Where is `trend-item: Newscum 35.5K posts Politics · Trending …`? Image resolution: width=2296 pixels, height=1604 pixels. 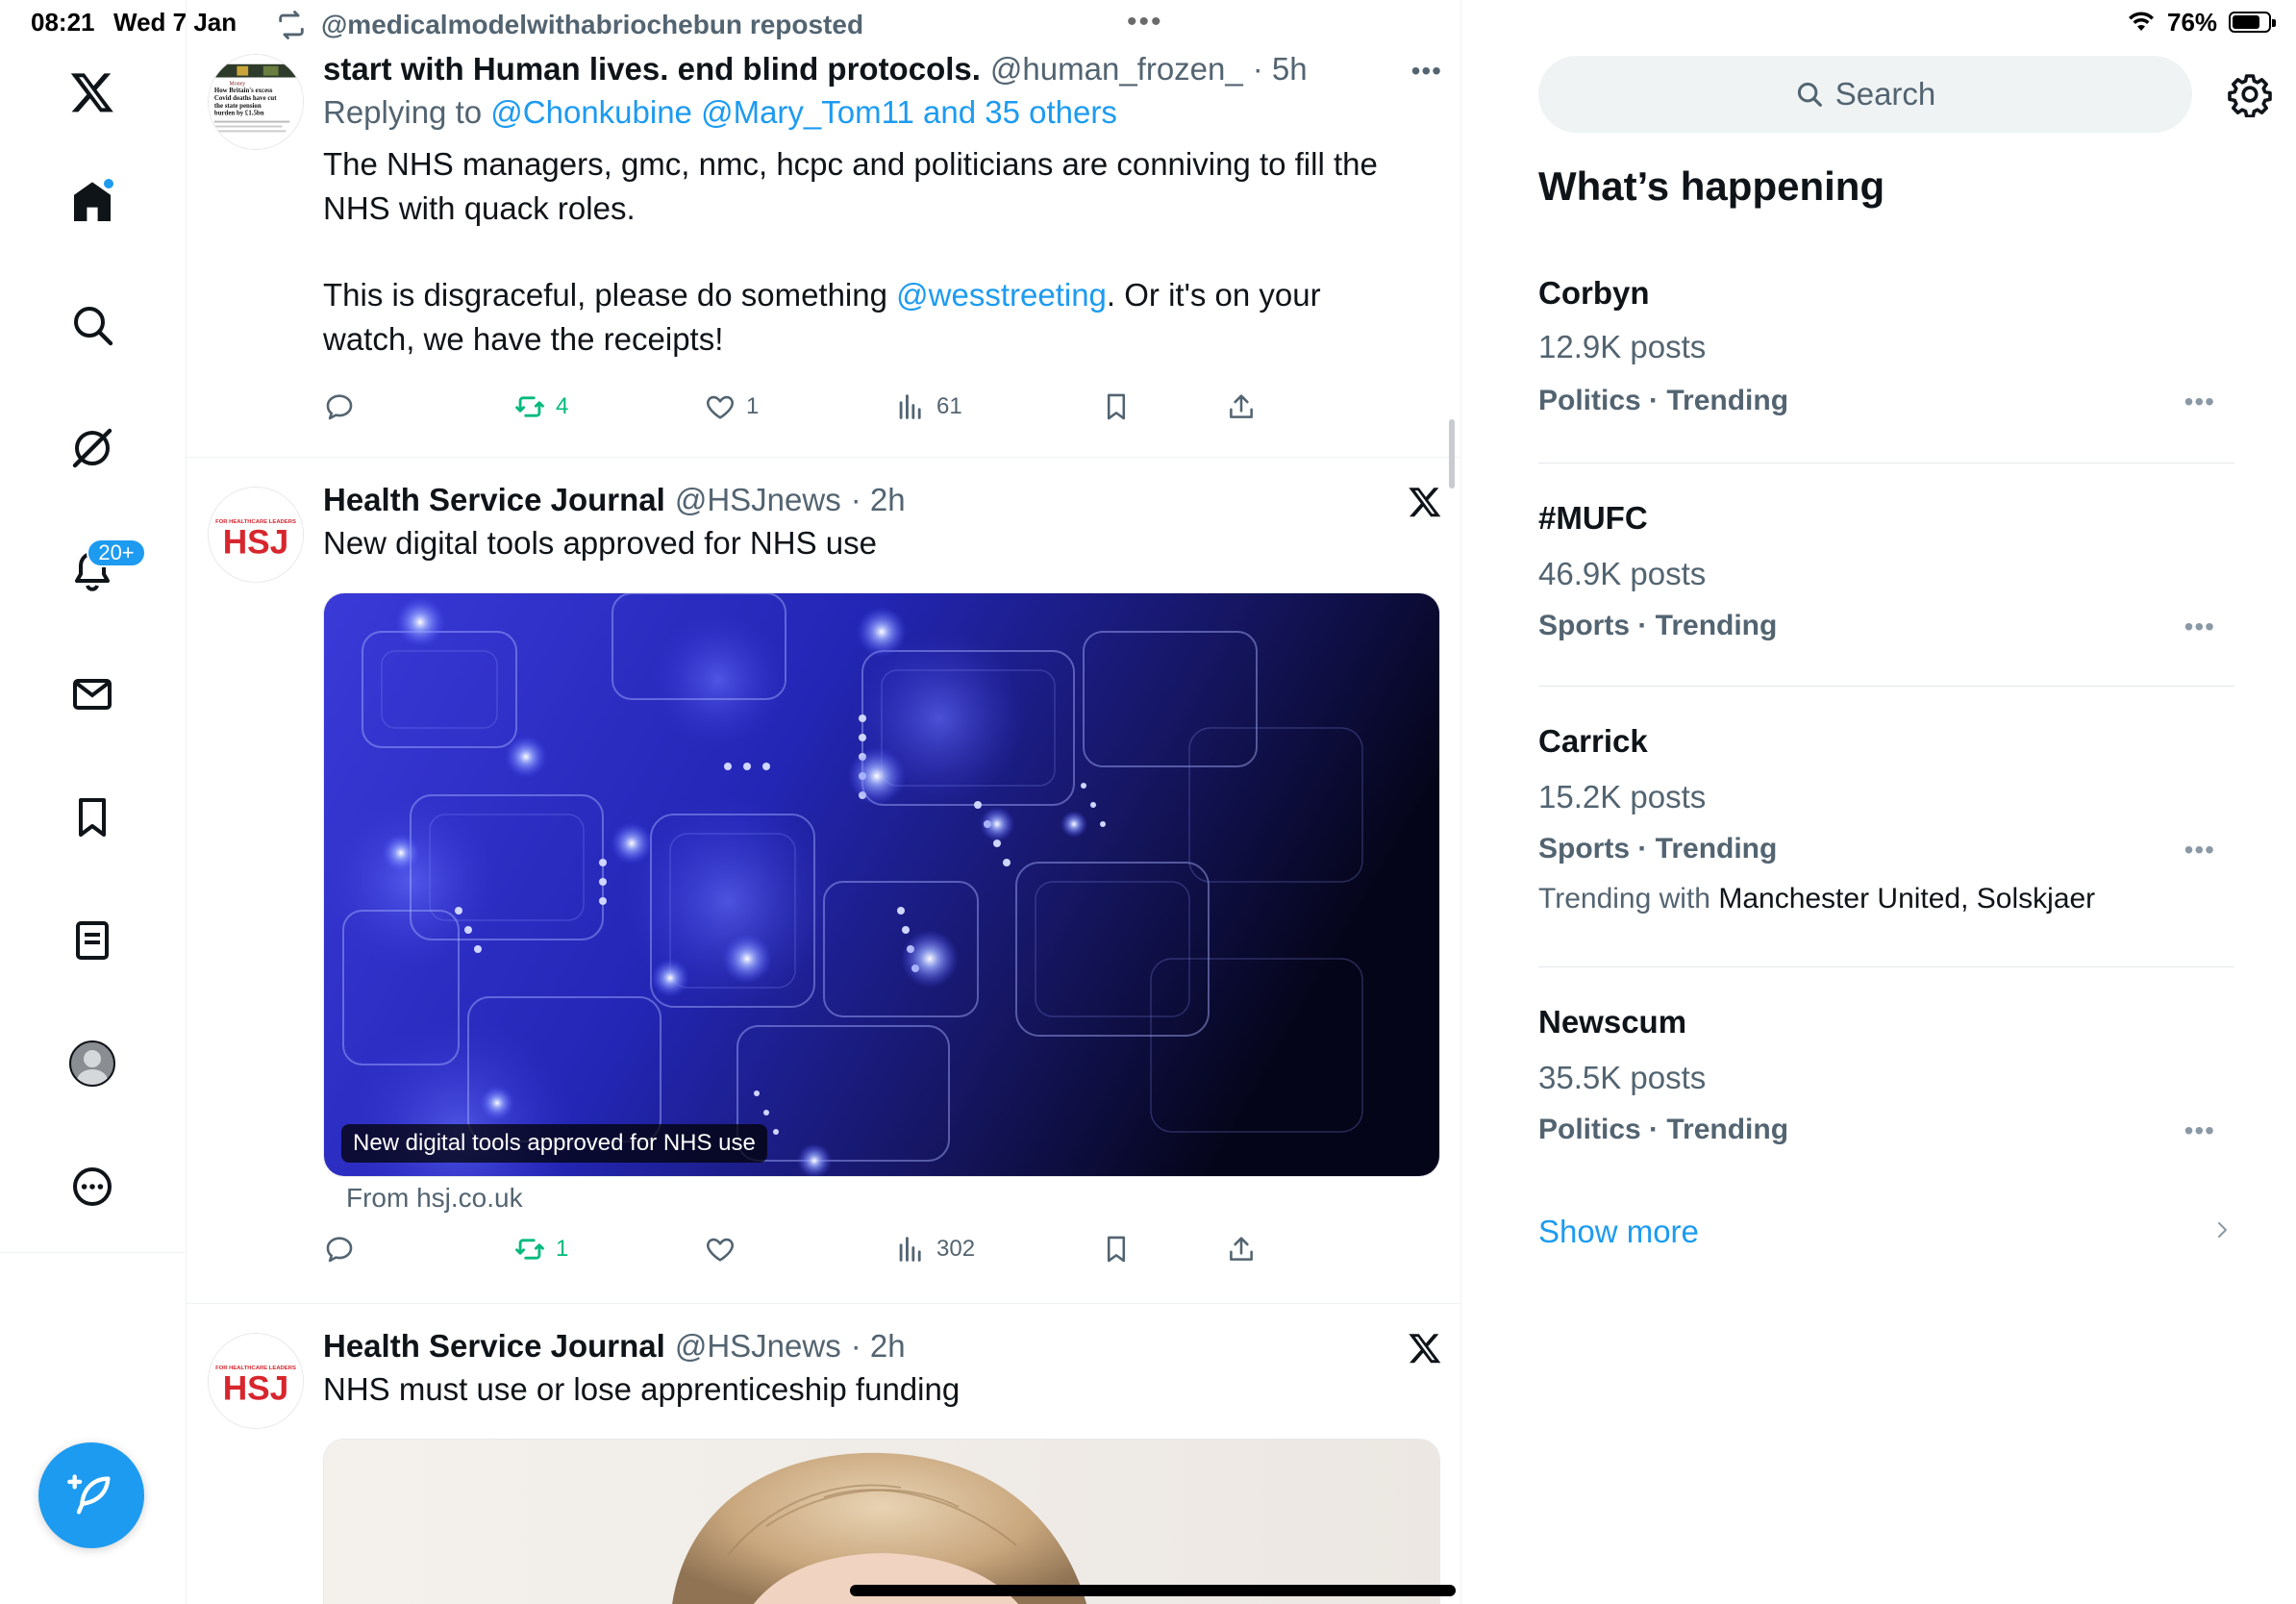
trend-item: Newscum 35.5K posts Politics · Trending … is located at coordinates (1886, 1073).